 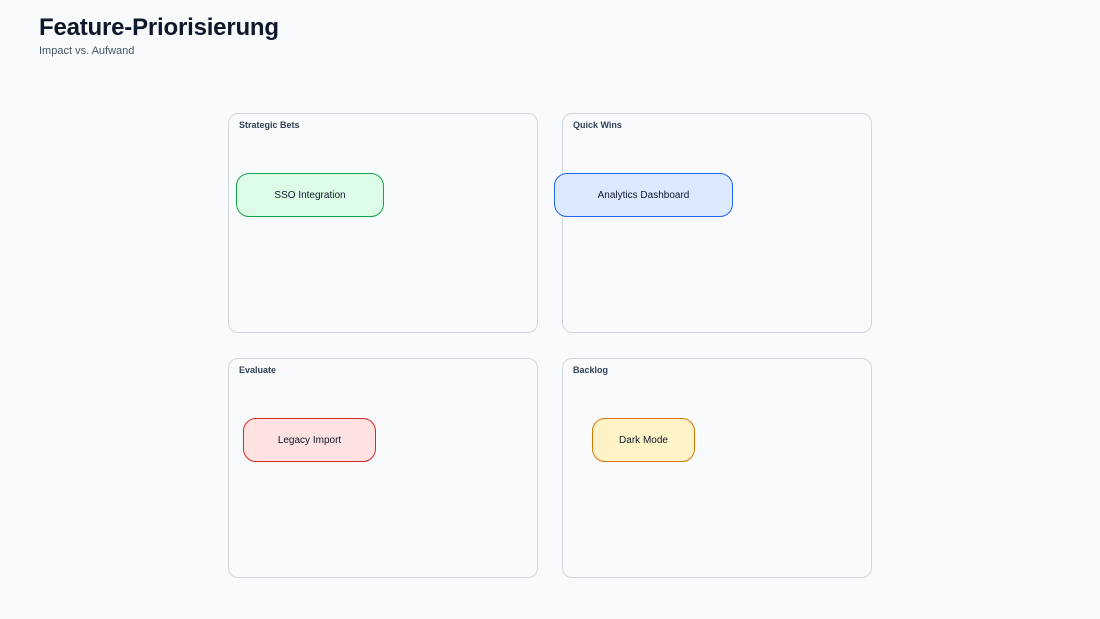 I want to click on feature-label: SSO Integration, so click(x=310, y=195).